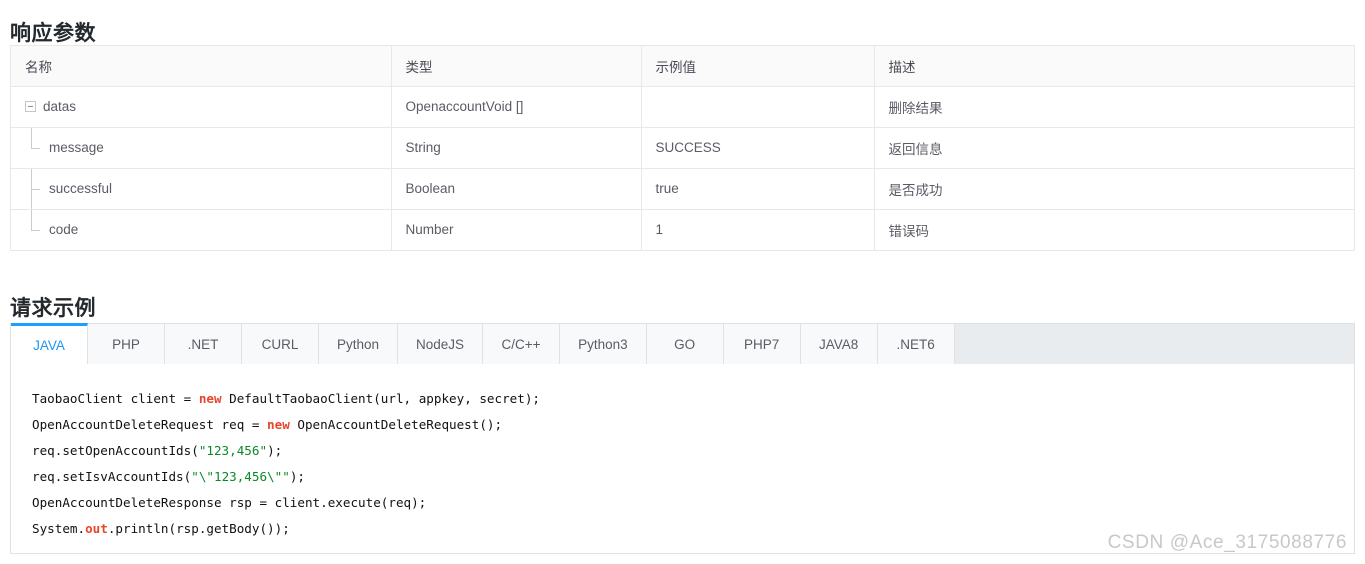 This screenshot has height=564, width=1365. I want to click on tab-label: CURL, so click(280, 344).